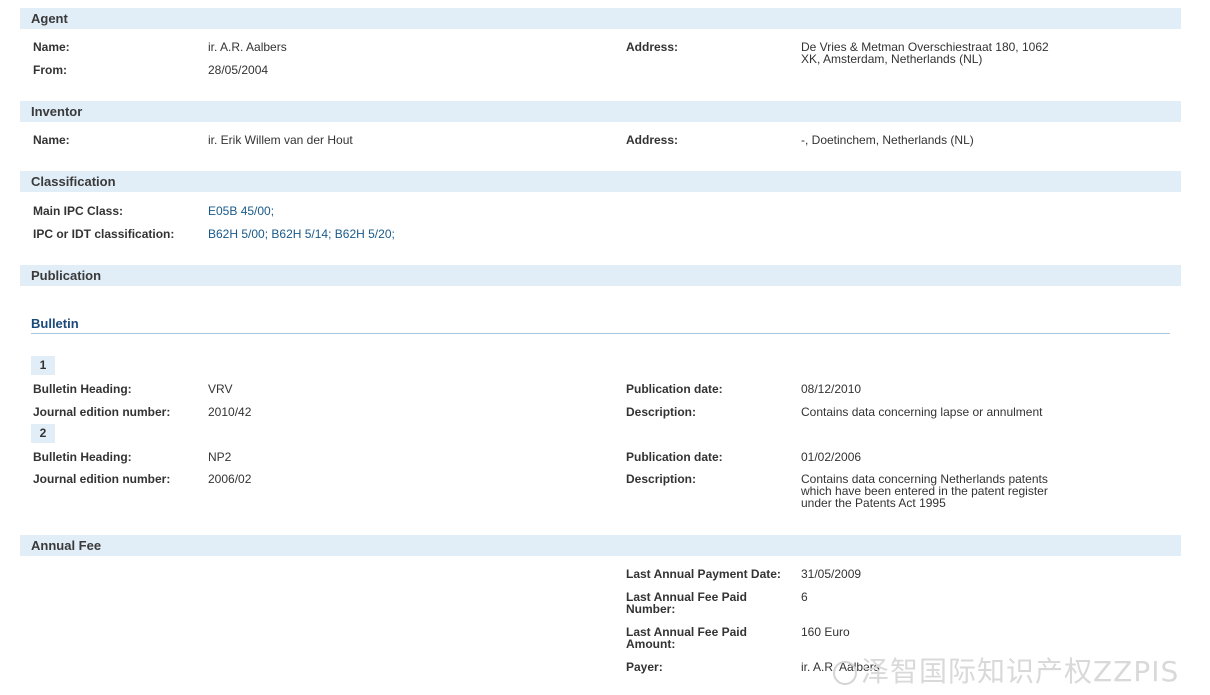 The image size is (1210, 695). I want to click on last-fee-amount-label: Last Annual Fee Paid Amount:, so click(686, 638).